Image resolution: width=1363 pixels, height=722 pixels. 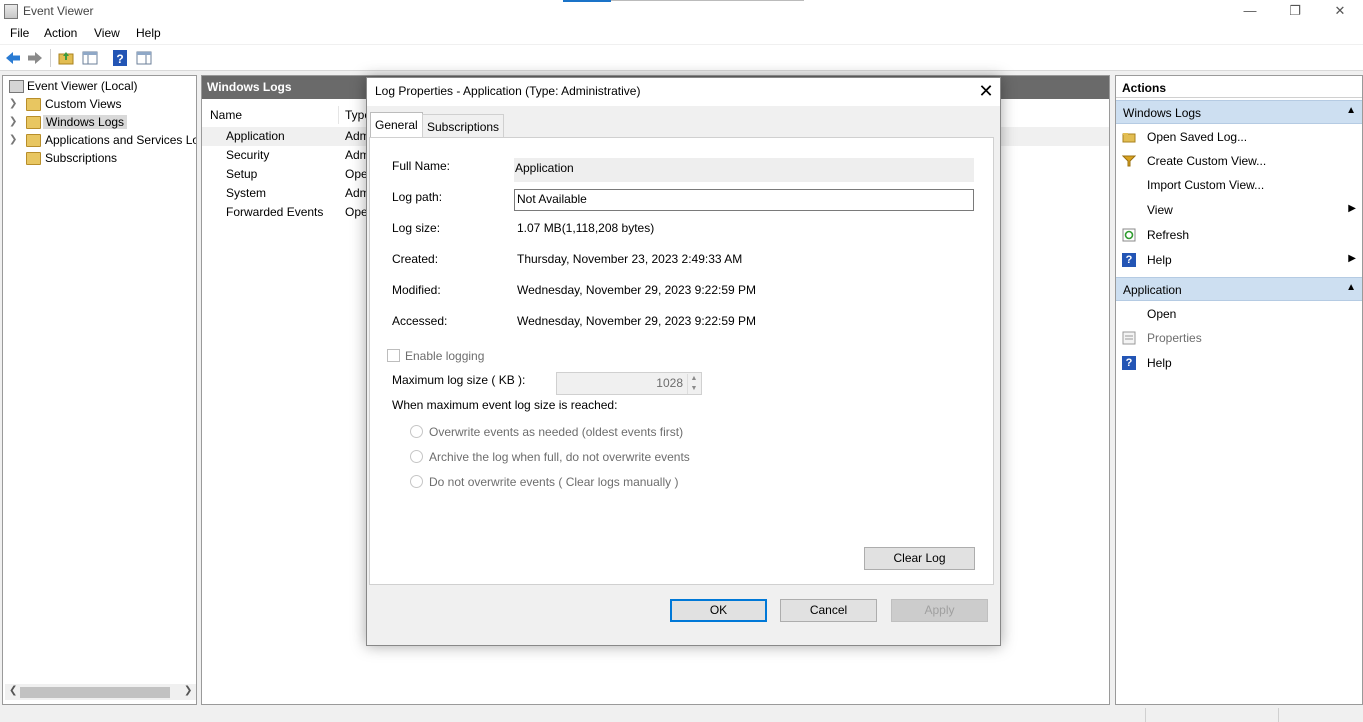 I want to click on enable-logging-checkbox, so click(x=393, y=355).